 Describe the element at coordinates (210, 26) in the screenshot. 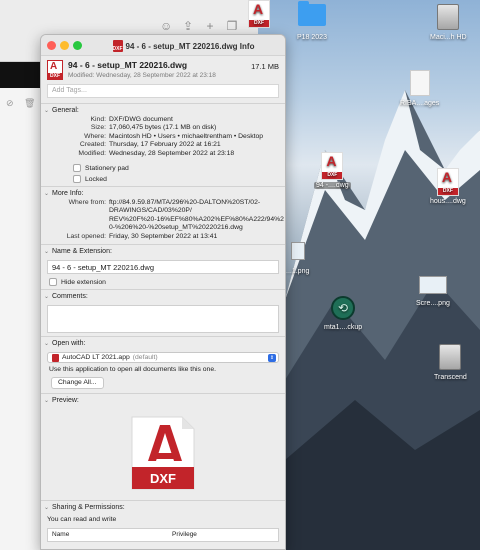

I see `plus-icon: +` at that location.